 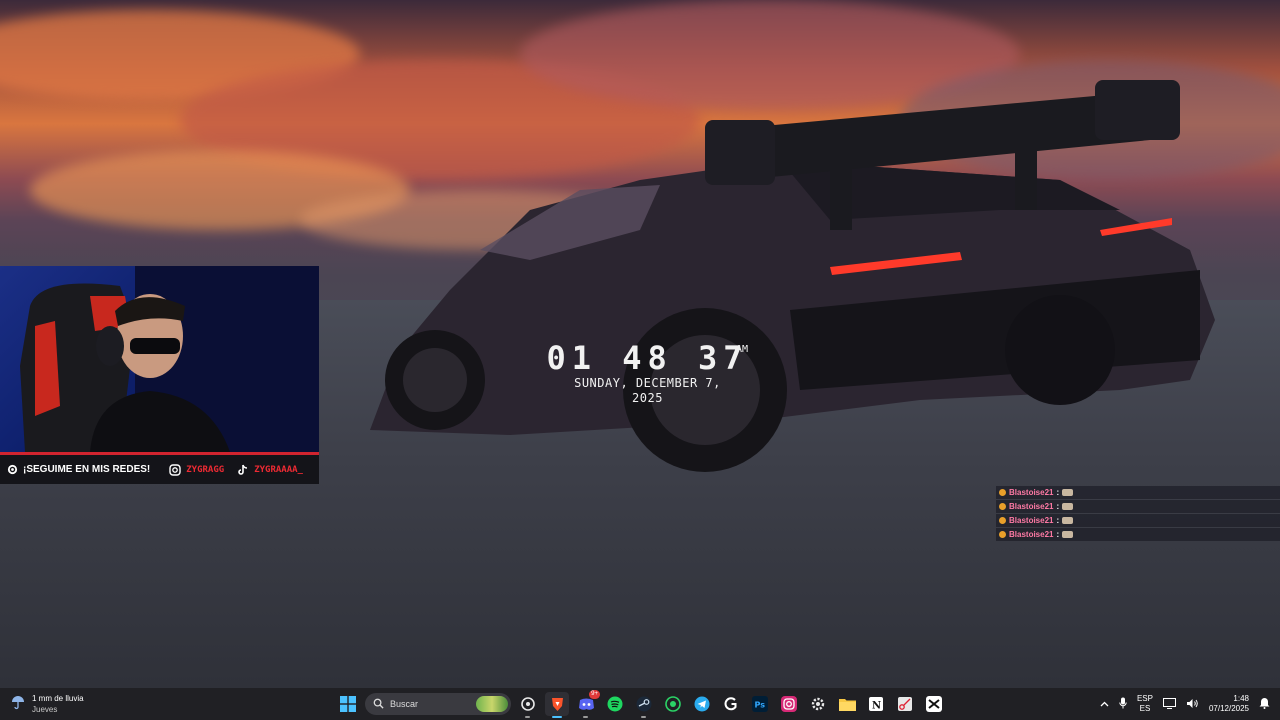 What do you see at coordinates (528, 705) in the screenshot?
I see `chatgpt-icon` at bounding box center [528, 705].